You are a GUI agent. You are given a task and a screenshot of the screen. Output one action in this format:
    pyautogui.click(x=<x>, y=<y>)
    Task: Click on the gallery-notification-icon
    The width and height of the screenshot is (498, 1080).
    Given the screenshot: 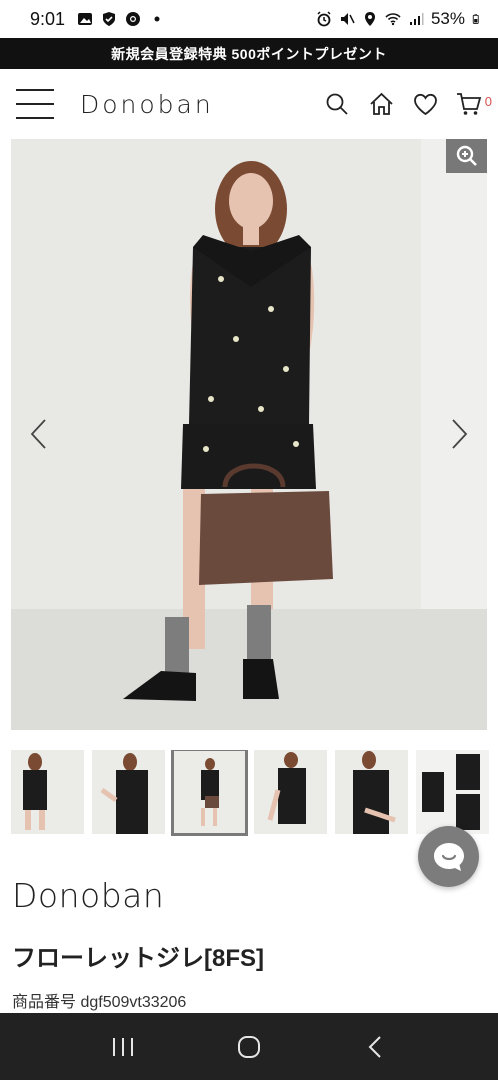 What is the action you would take?
    pyautogui.click(x=85, y=19)
    